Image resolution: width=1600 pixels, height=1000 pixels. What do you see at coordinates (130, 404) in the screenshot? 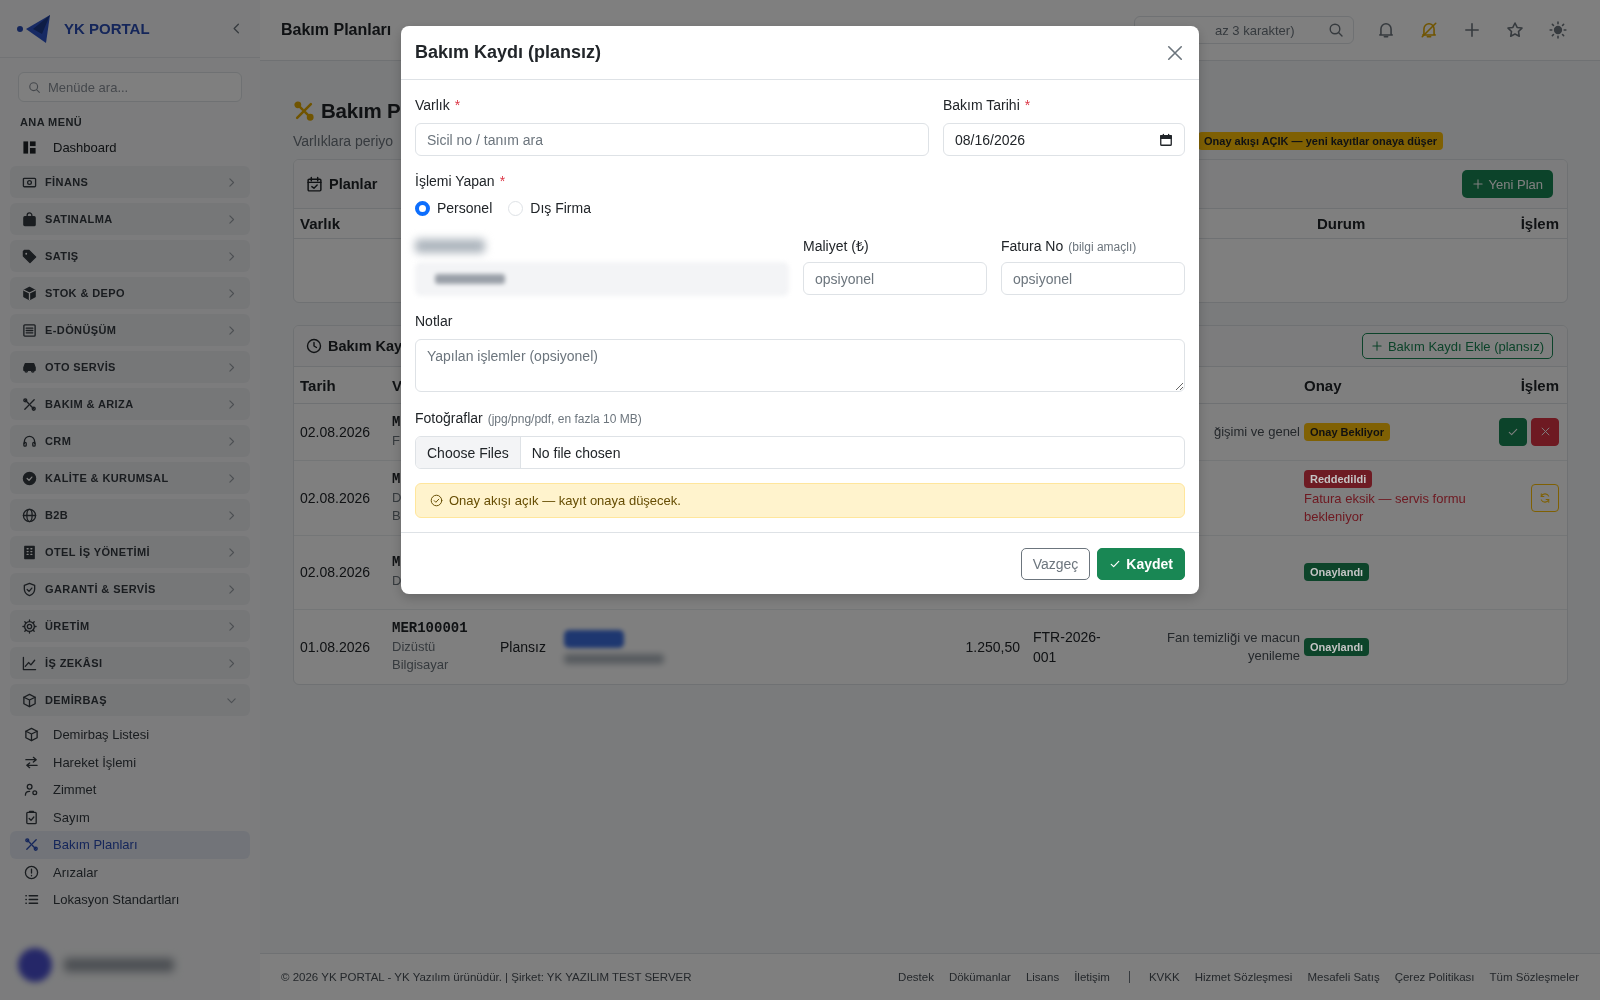
I see `menu-group: BAKIM & ARIZA` at bounding box center [130, 404].